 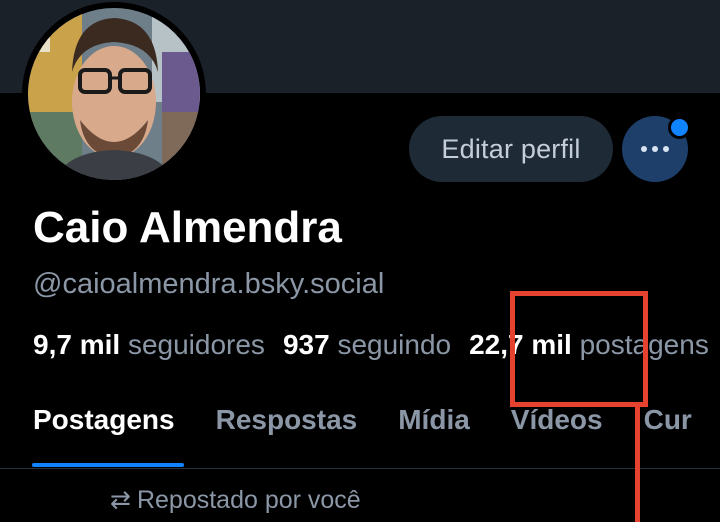 I want to click on tab-midia: Mídia, so click(x=434, y=420).